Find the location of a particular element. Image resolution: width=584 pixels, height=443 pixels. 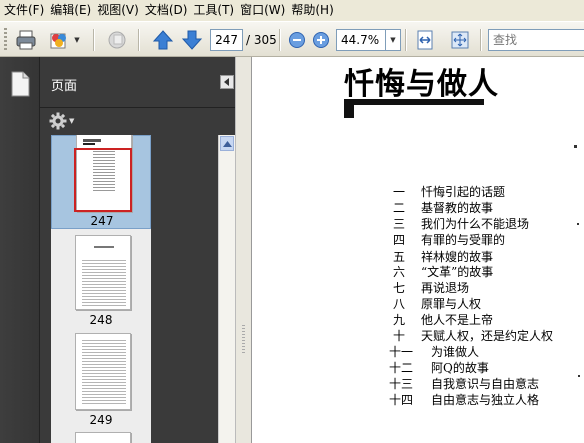

toc-text: 自我意识与自由意志 is located at coordinates (485, 384).